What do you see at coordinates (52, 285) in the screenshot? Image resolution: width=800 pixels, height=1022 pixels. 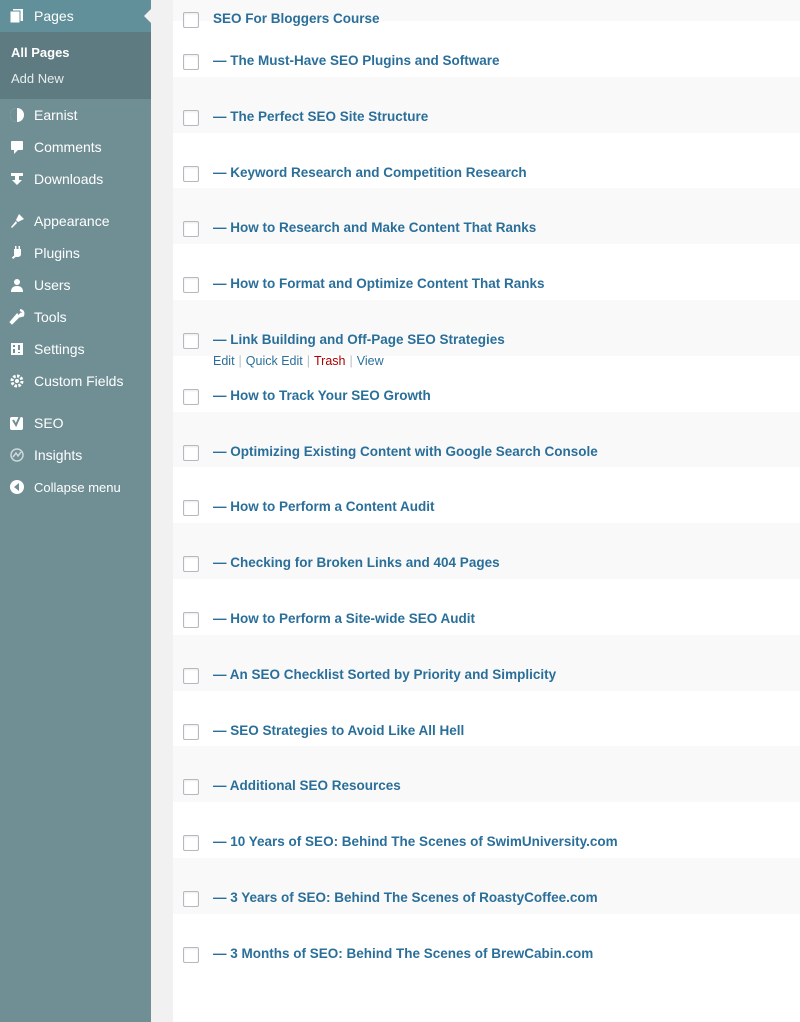 I see `sidebar-item-label: Users` at bounding box center [52, 285].